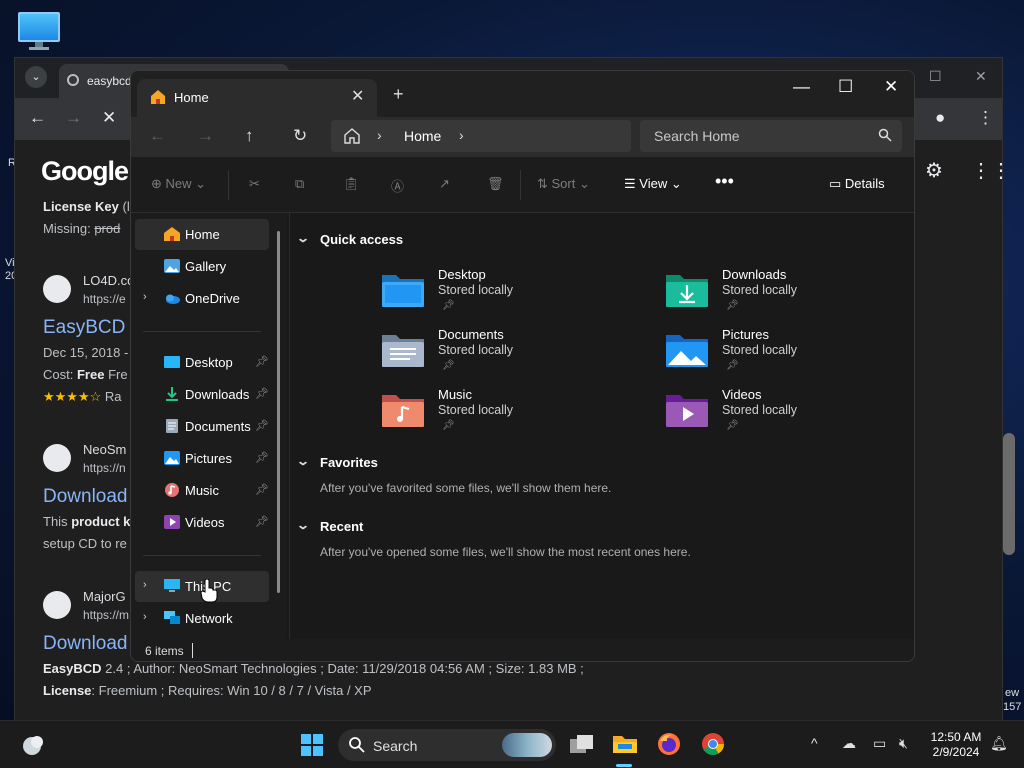 The height and width of the screenshot is (768, 1024). I want to click on sidebar-item-downloads: Downloads 📌︎, so click(202, 394).